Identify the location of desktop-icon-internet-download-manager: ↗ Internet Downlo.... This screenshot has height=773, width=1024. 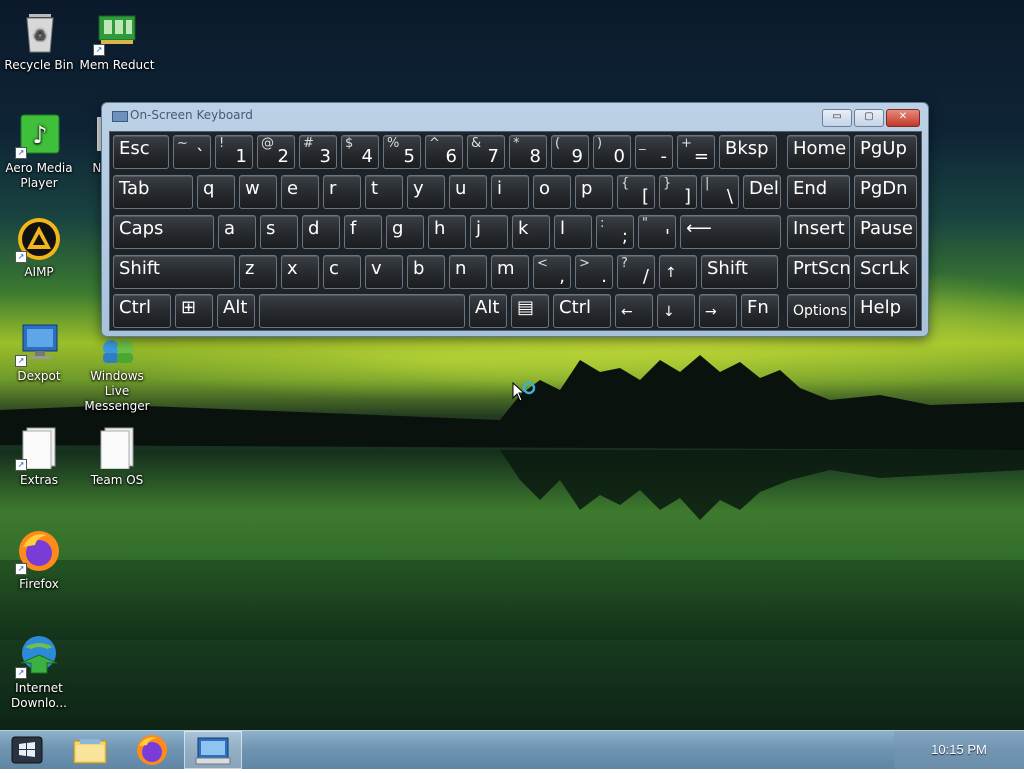
(39, 672).